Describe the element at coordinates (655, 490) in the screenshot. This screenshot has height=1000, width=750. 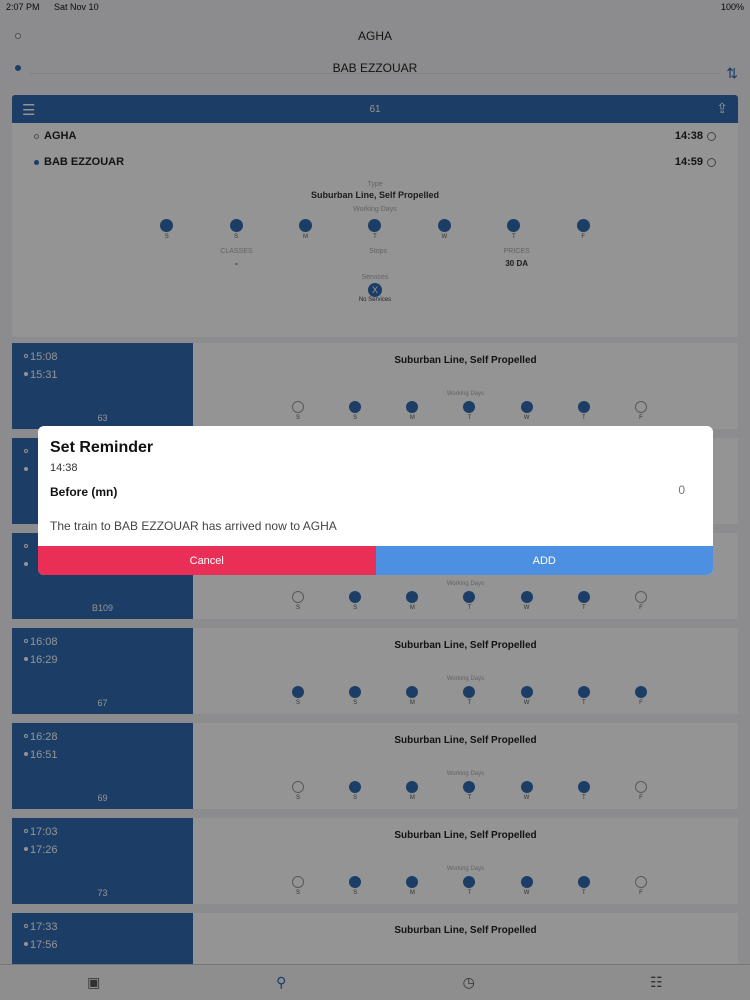
I see `before-minutes-input` at that location.